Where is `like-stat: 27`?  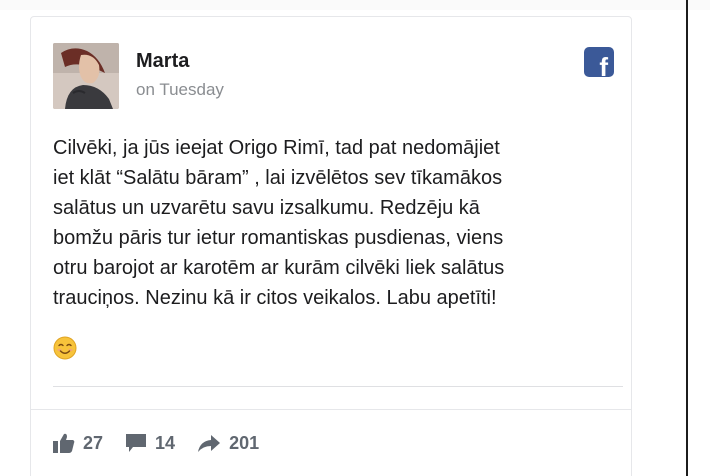 like-stat: 27 is located at coordinates (78, 443).